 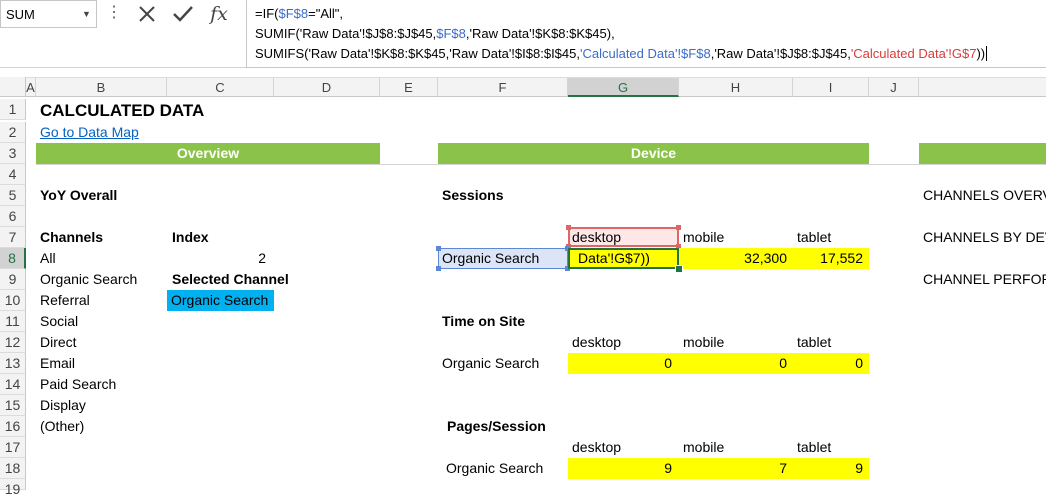 I want to click on formula-line-1: =IF($F$8="All",, so click(x=299, y=13).